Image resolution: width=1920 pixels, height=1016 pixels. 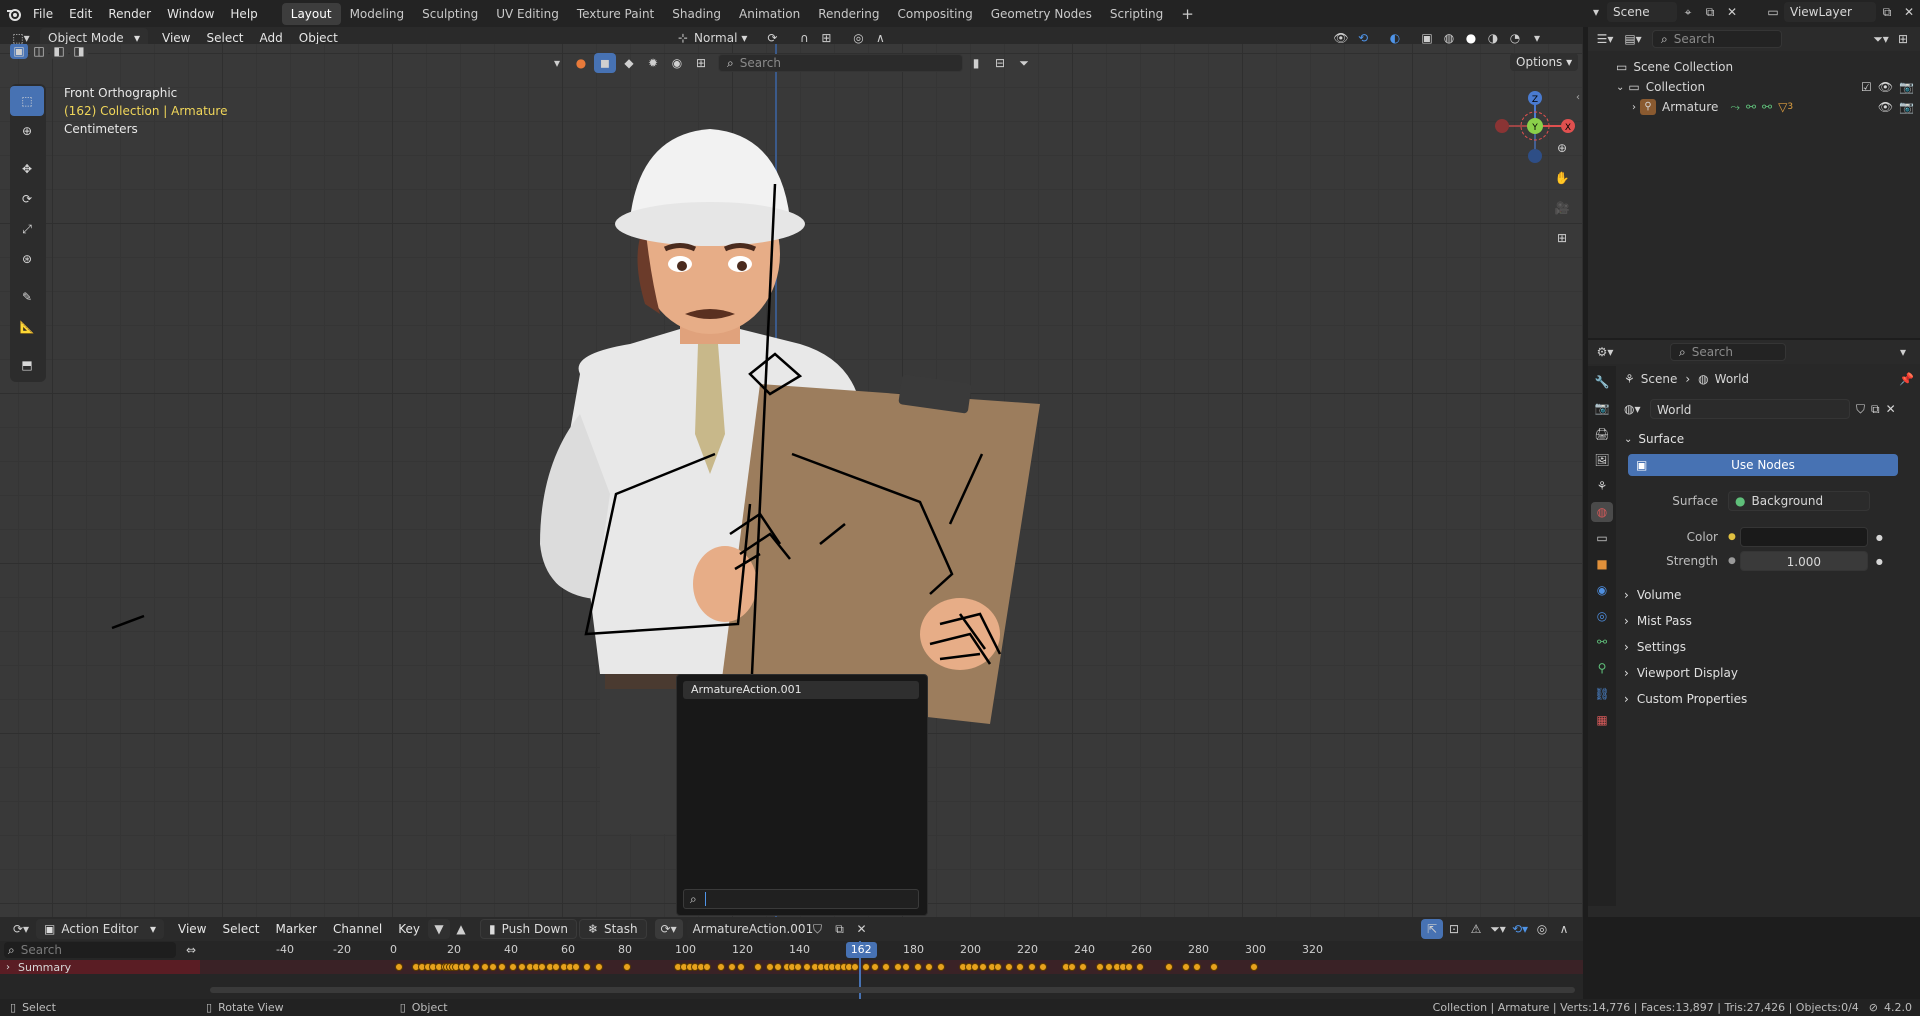 What do you see at coordinates (1602, 538) in the screenshot?
I see `collection-tab-icon: ▭` at bounding box center [1602, 538].